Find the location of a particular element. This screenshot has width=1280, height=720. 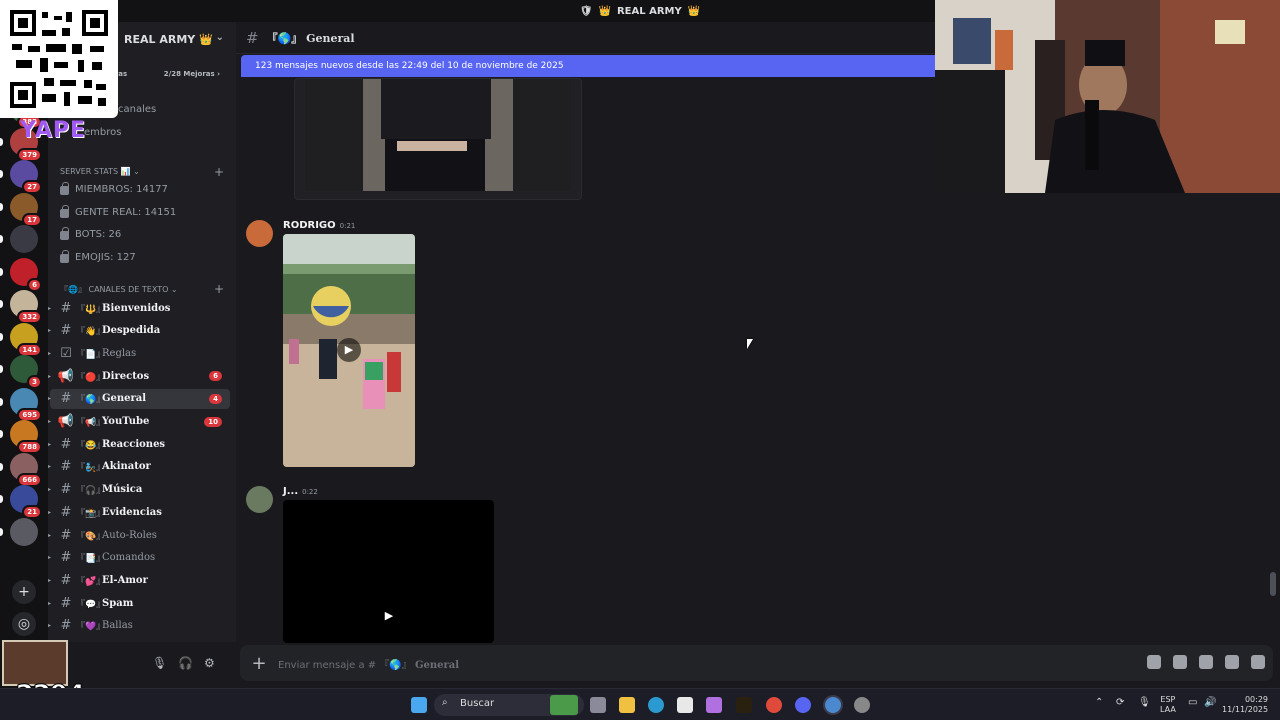

chrome-icon is located at coordinates (774, 705).